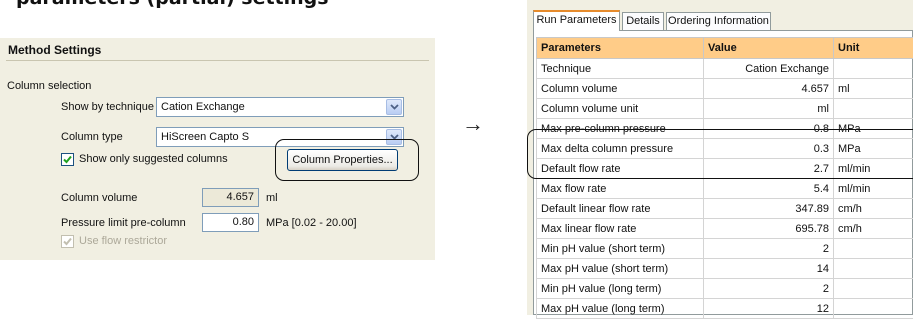  What do you see at coordinates (311, 223) in the screenshot?
I see `pressure-limit-unit: MPa [0.02 - 20.00]` at bounding box center [311, 223].